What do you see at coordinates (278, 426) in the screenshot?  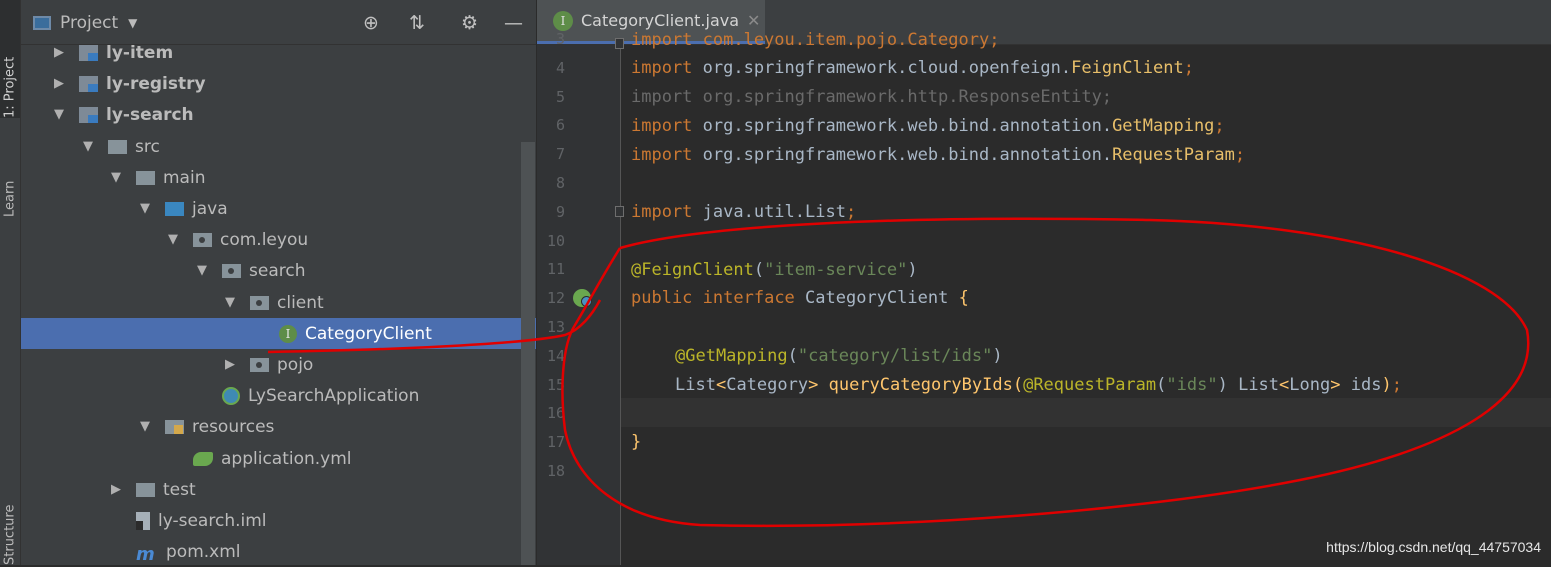 I see `tree-row-resources: ▼ resources` at bounding box center [278, 426].